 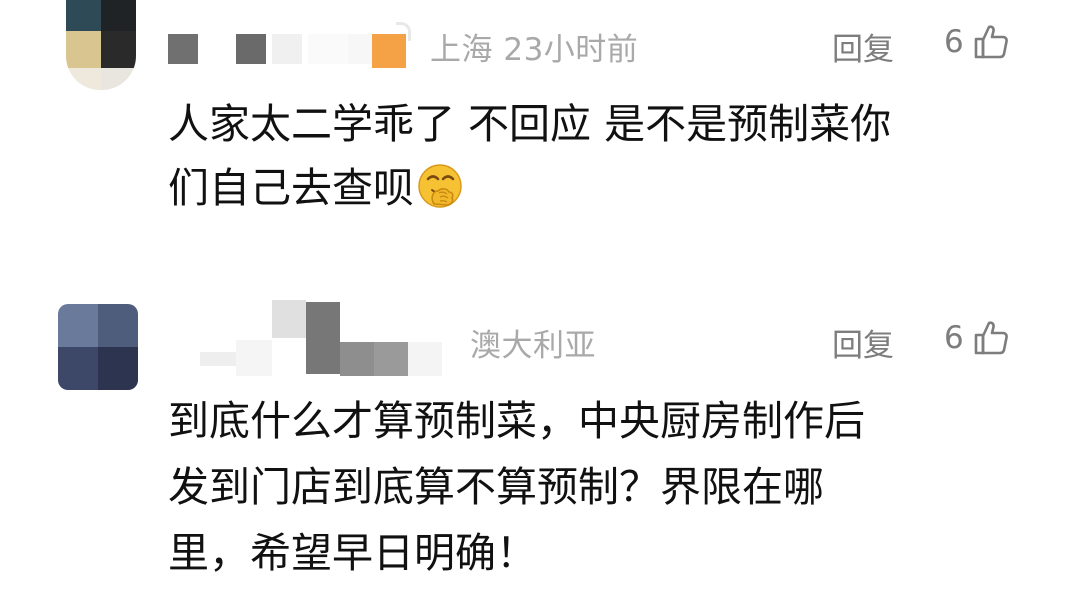 I want to click on comment-line: 人家太二学乖了 不回应 是不是预制菜你, so click(x=530, y=124).